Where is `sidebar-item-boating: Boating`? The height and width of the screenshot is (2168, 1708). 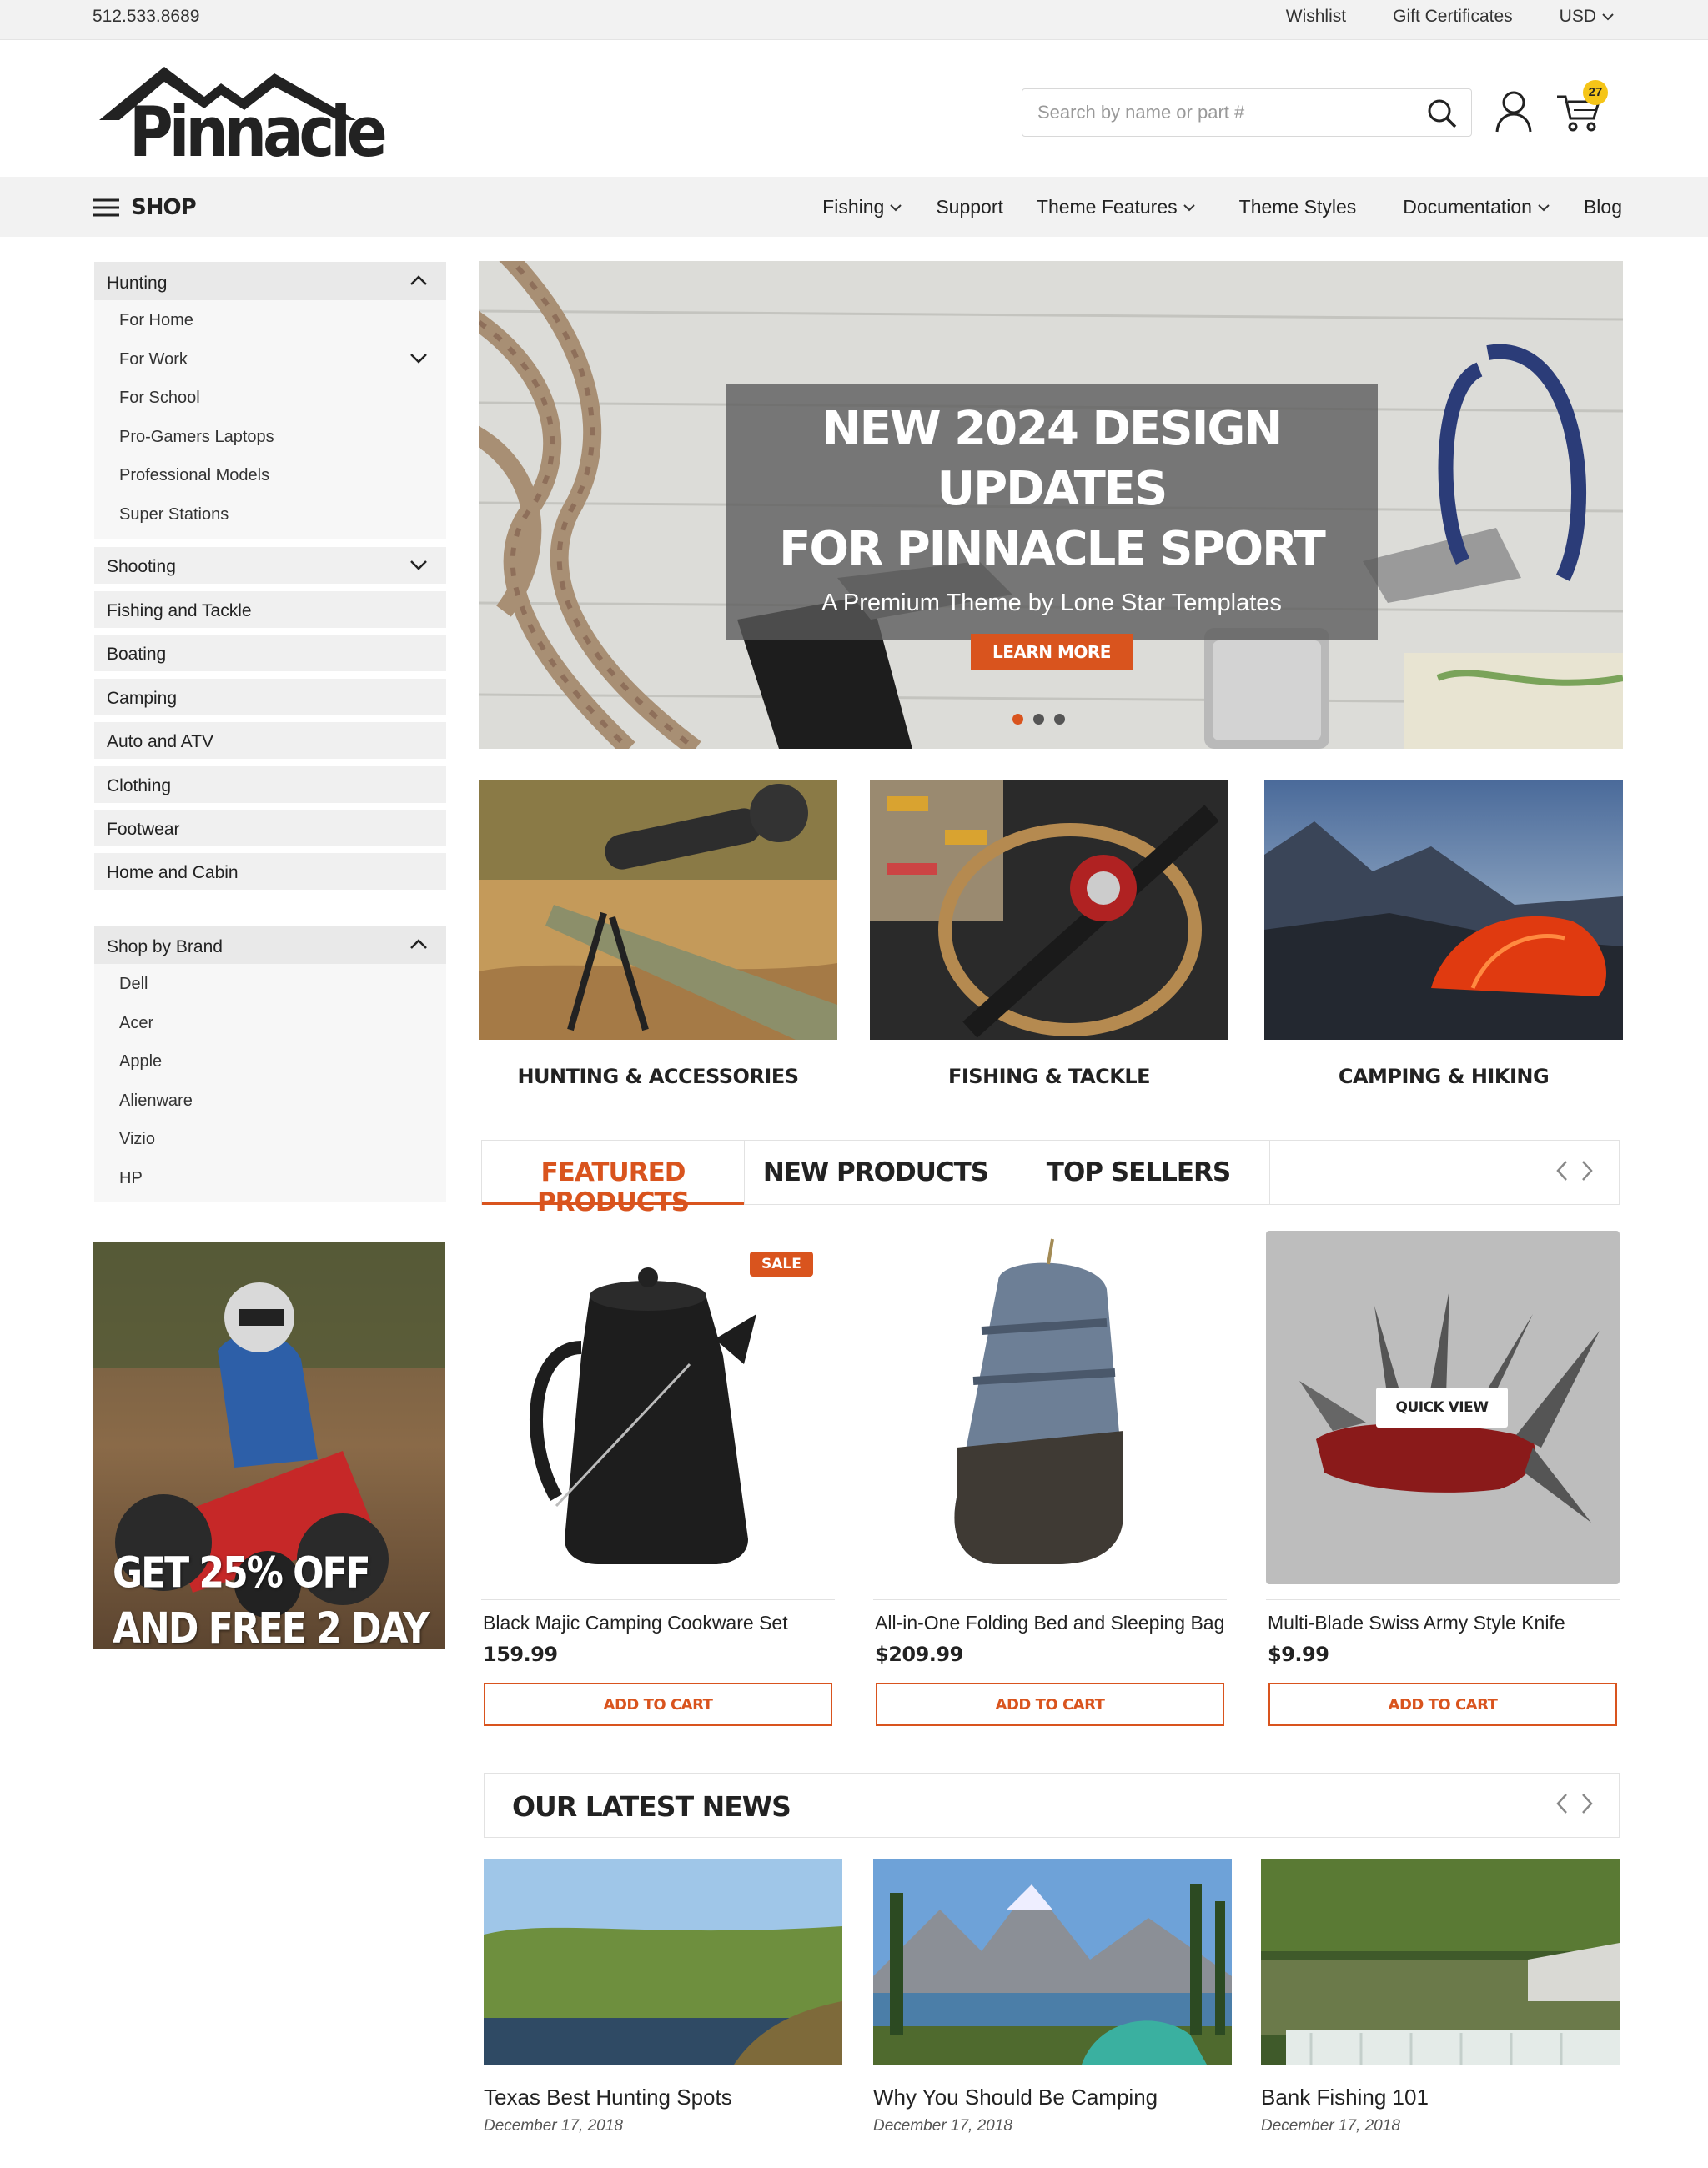 sidebar-item-boating: Boating is located at coordinates (270, 653).